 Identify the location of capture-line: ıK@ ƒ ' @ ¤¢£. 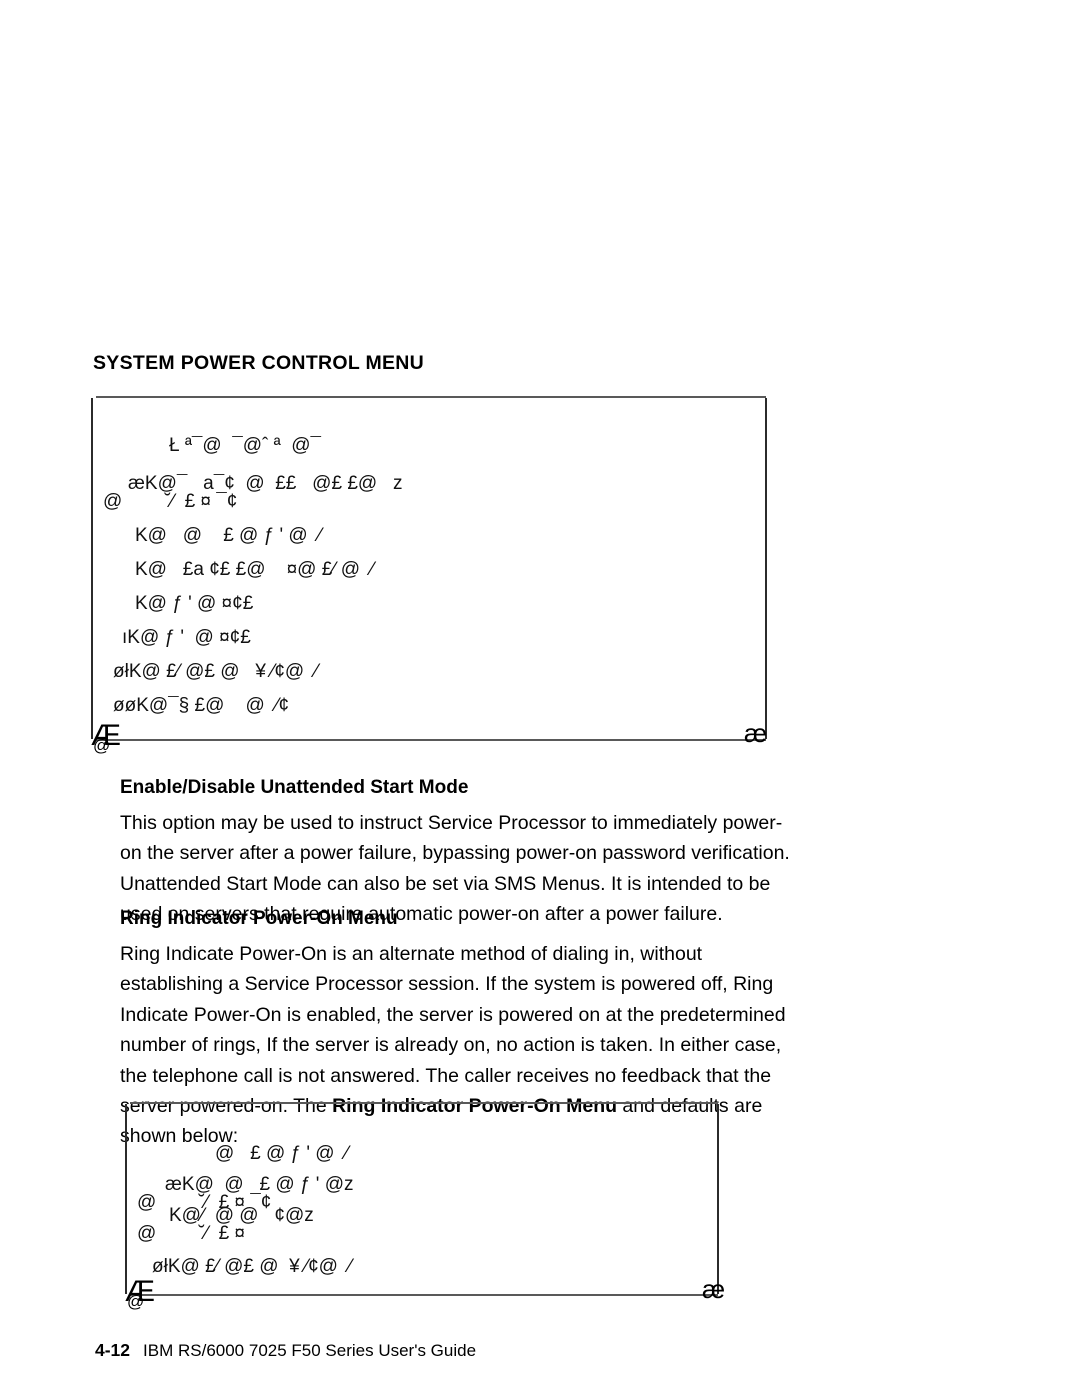
(186, 637).